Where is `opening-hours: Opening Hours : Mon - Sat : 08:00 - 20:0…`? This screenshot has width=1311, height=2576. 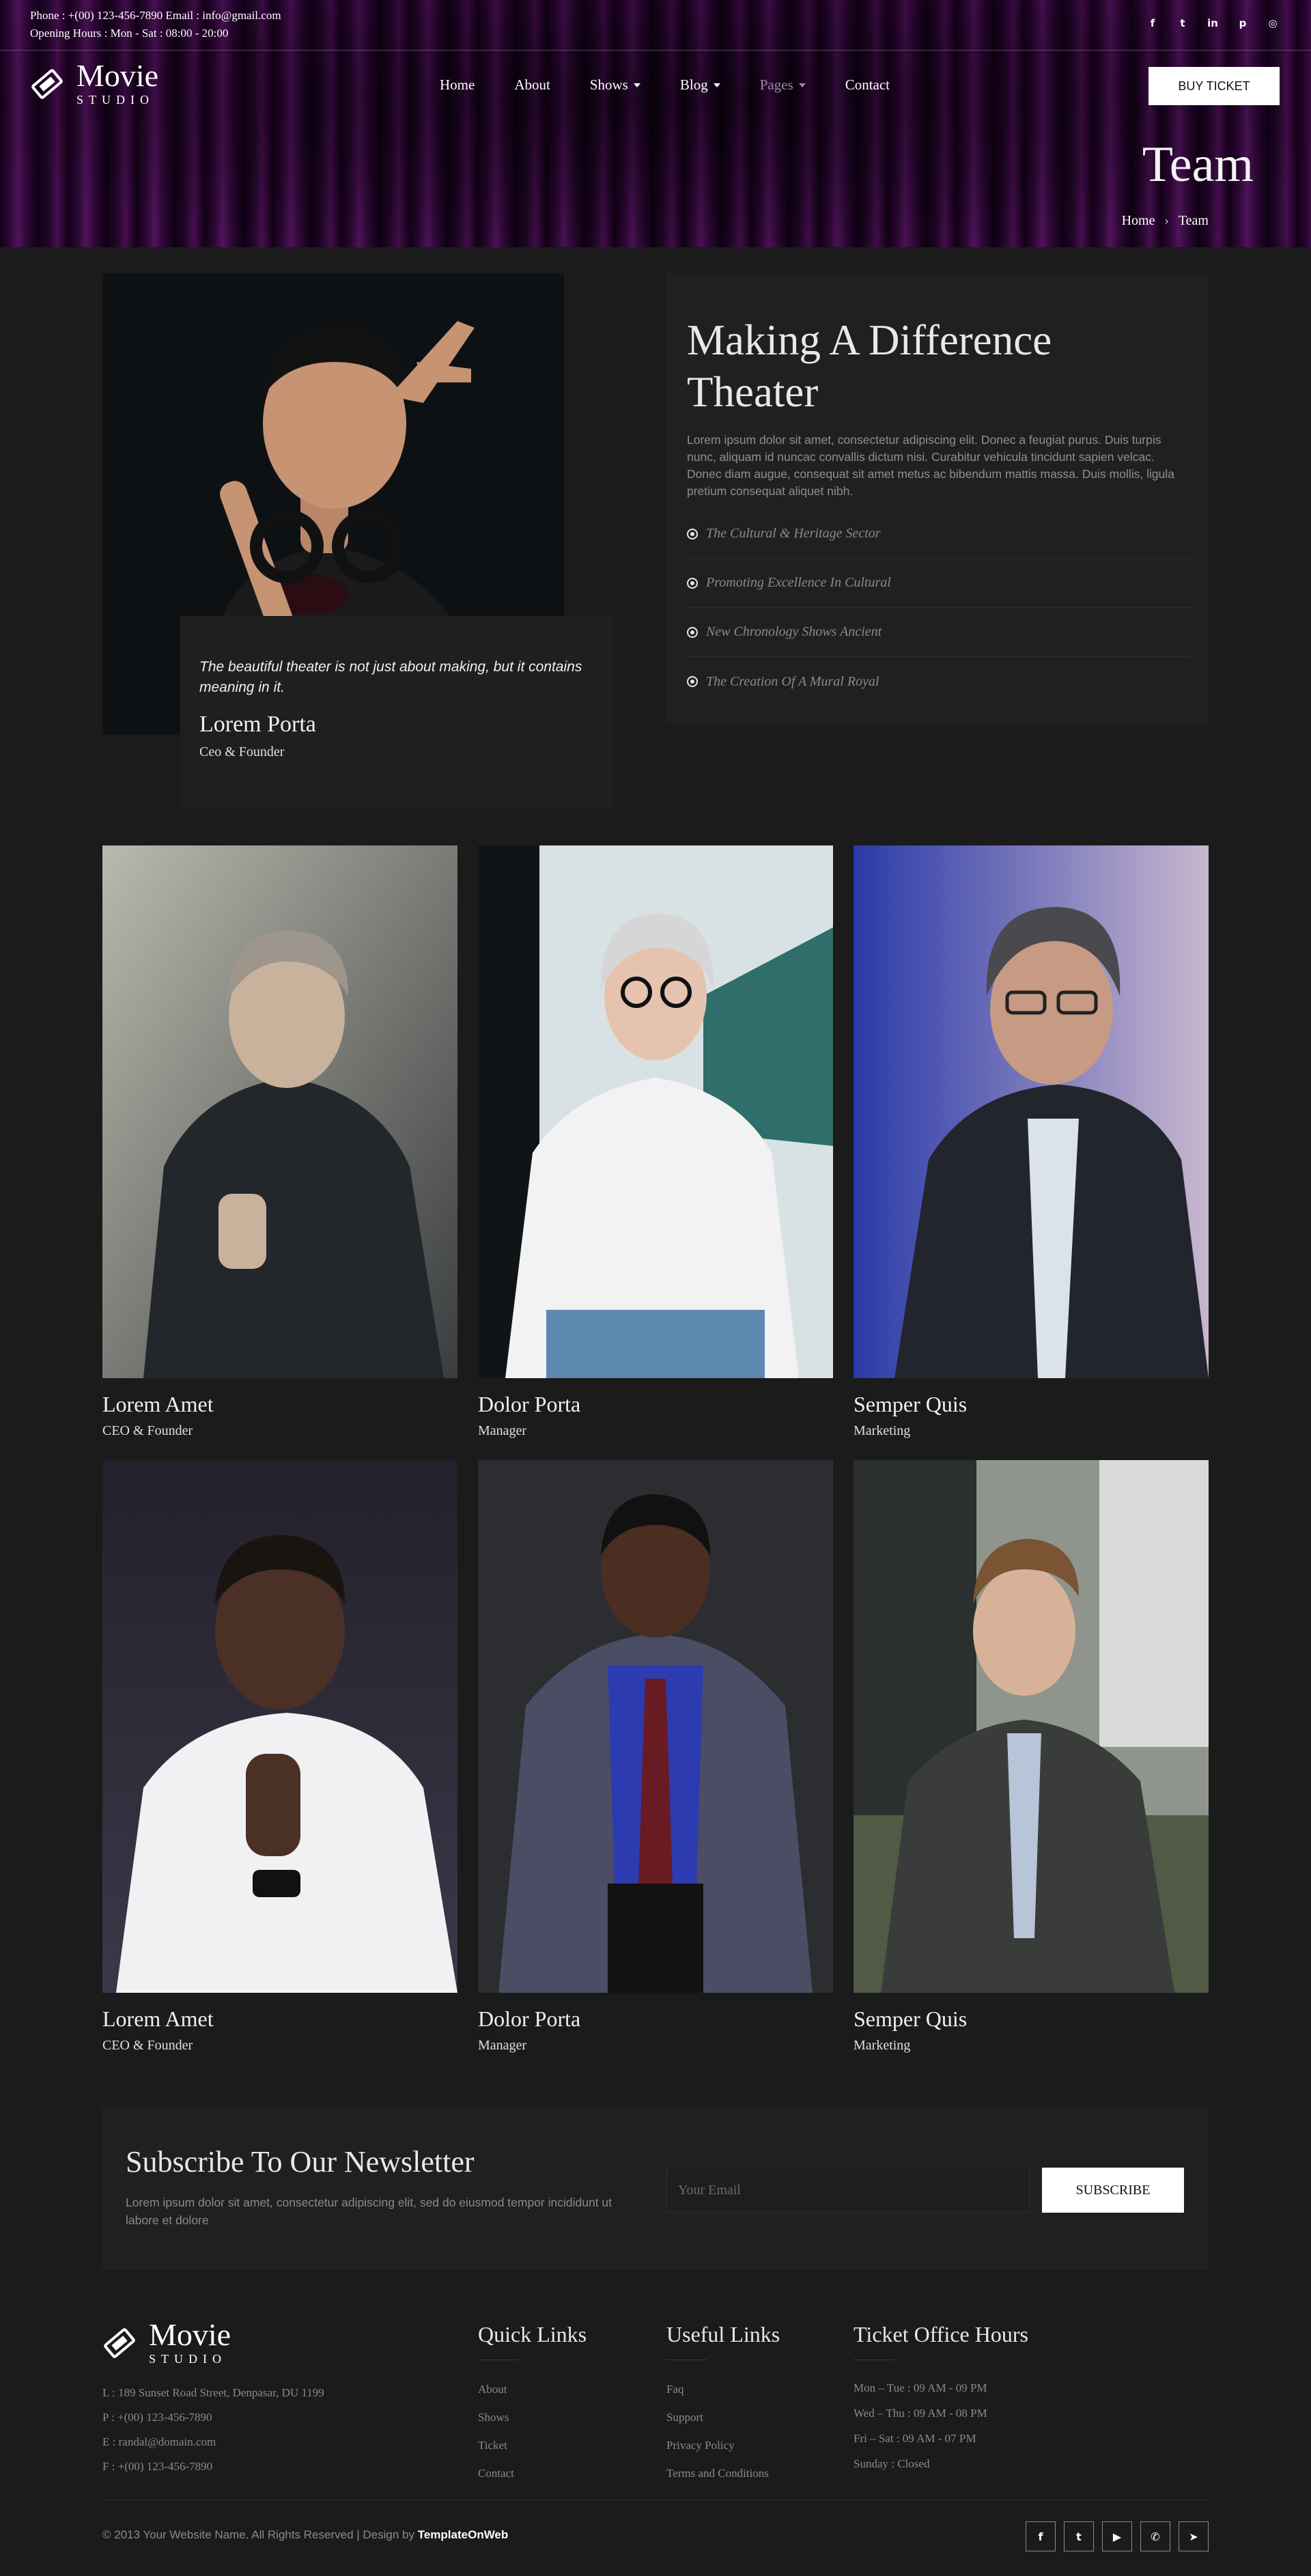 opening-hours: Opening Hours : Mon - Sat : 08:00 - 20:0… is located at coordinates (129, 33).